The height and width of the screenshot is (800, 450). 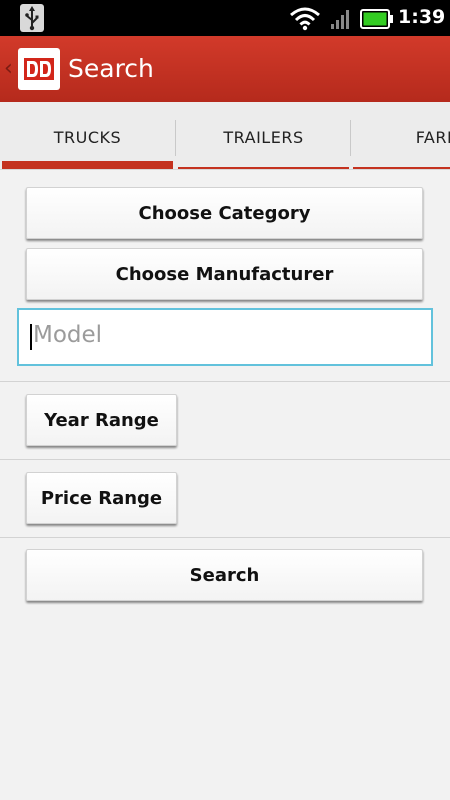 What do you see at coordinates (340, 19) in the screenshot?
I see `signal-icon` at bounding box center [340, 19].